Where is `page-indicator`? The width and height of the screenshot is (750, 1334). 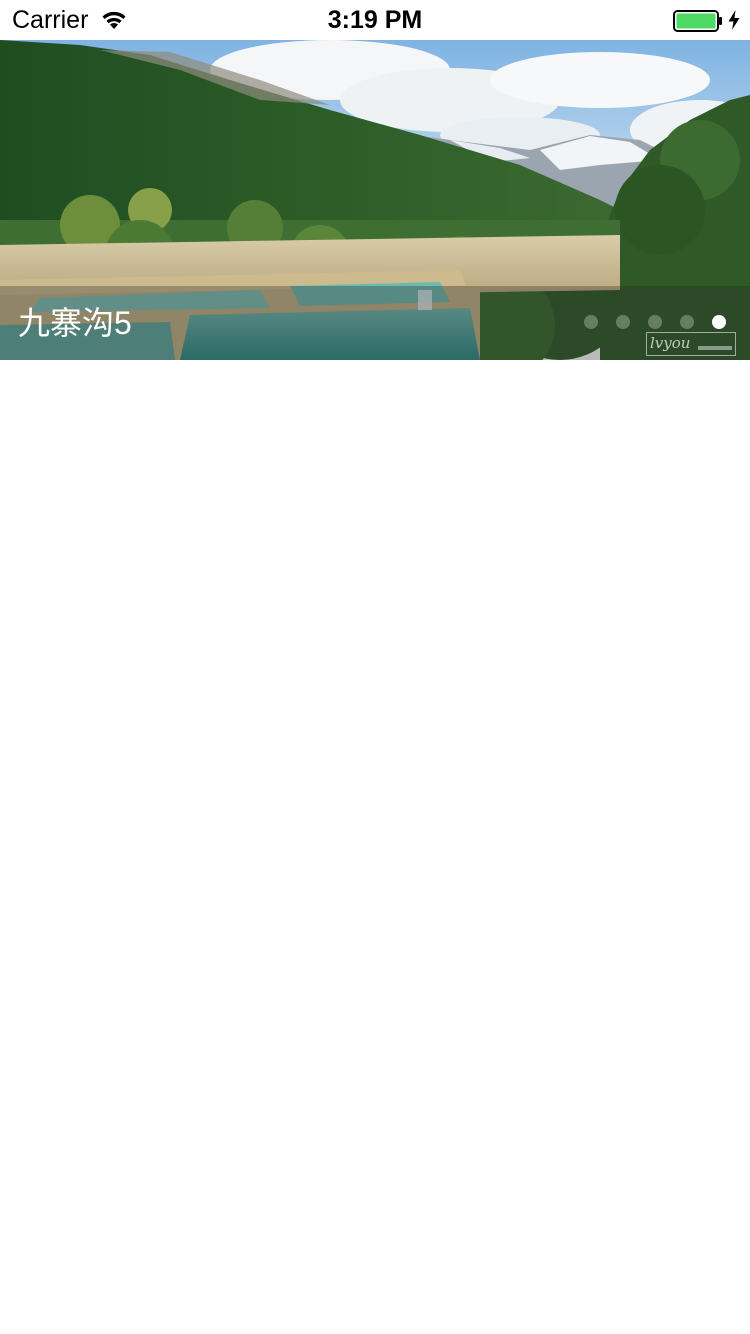 page-indicator is located at coordinates (646, 322).